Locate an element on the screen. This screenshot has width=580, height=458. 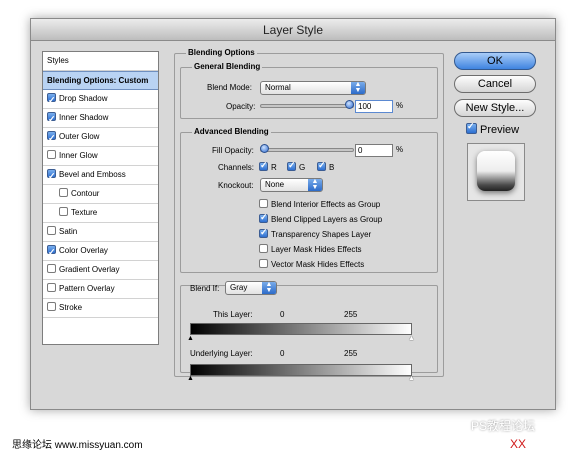
stroke-checkbox is located at coordinates (51, 306).